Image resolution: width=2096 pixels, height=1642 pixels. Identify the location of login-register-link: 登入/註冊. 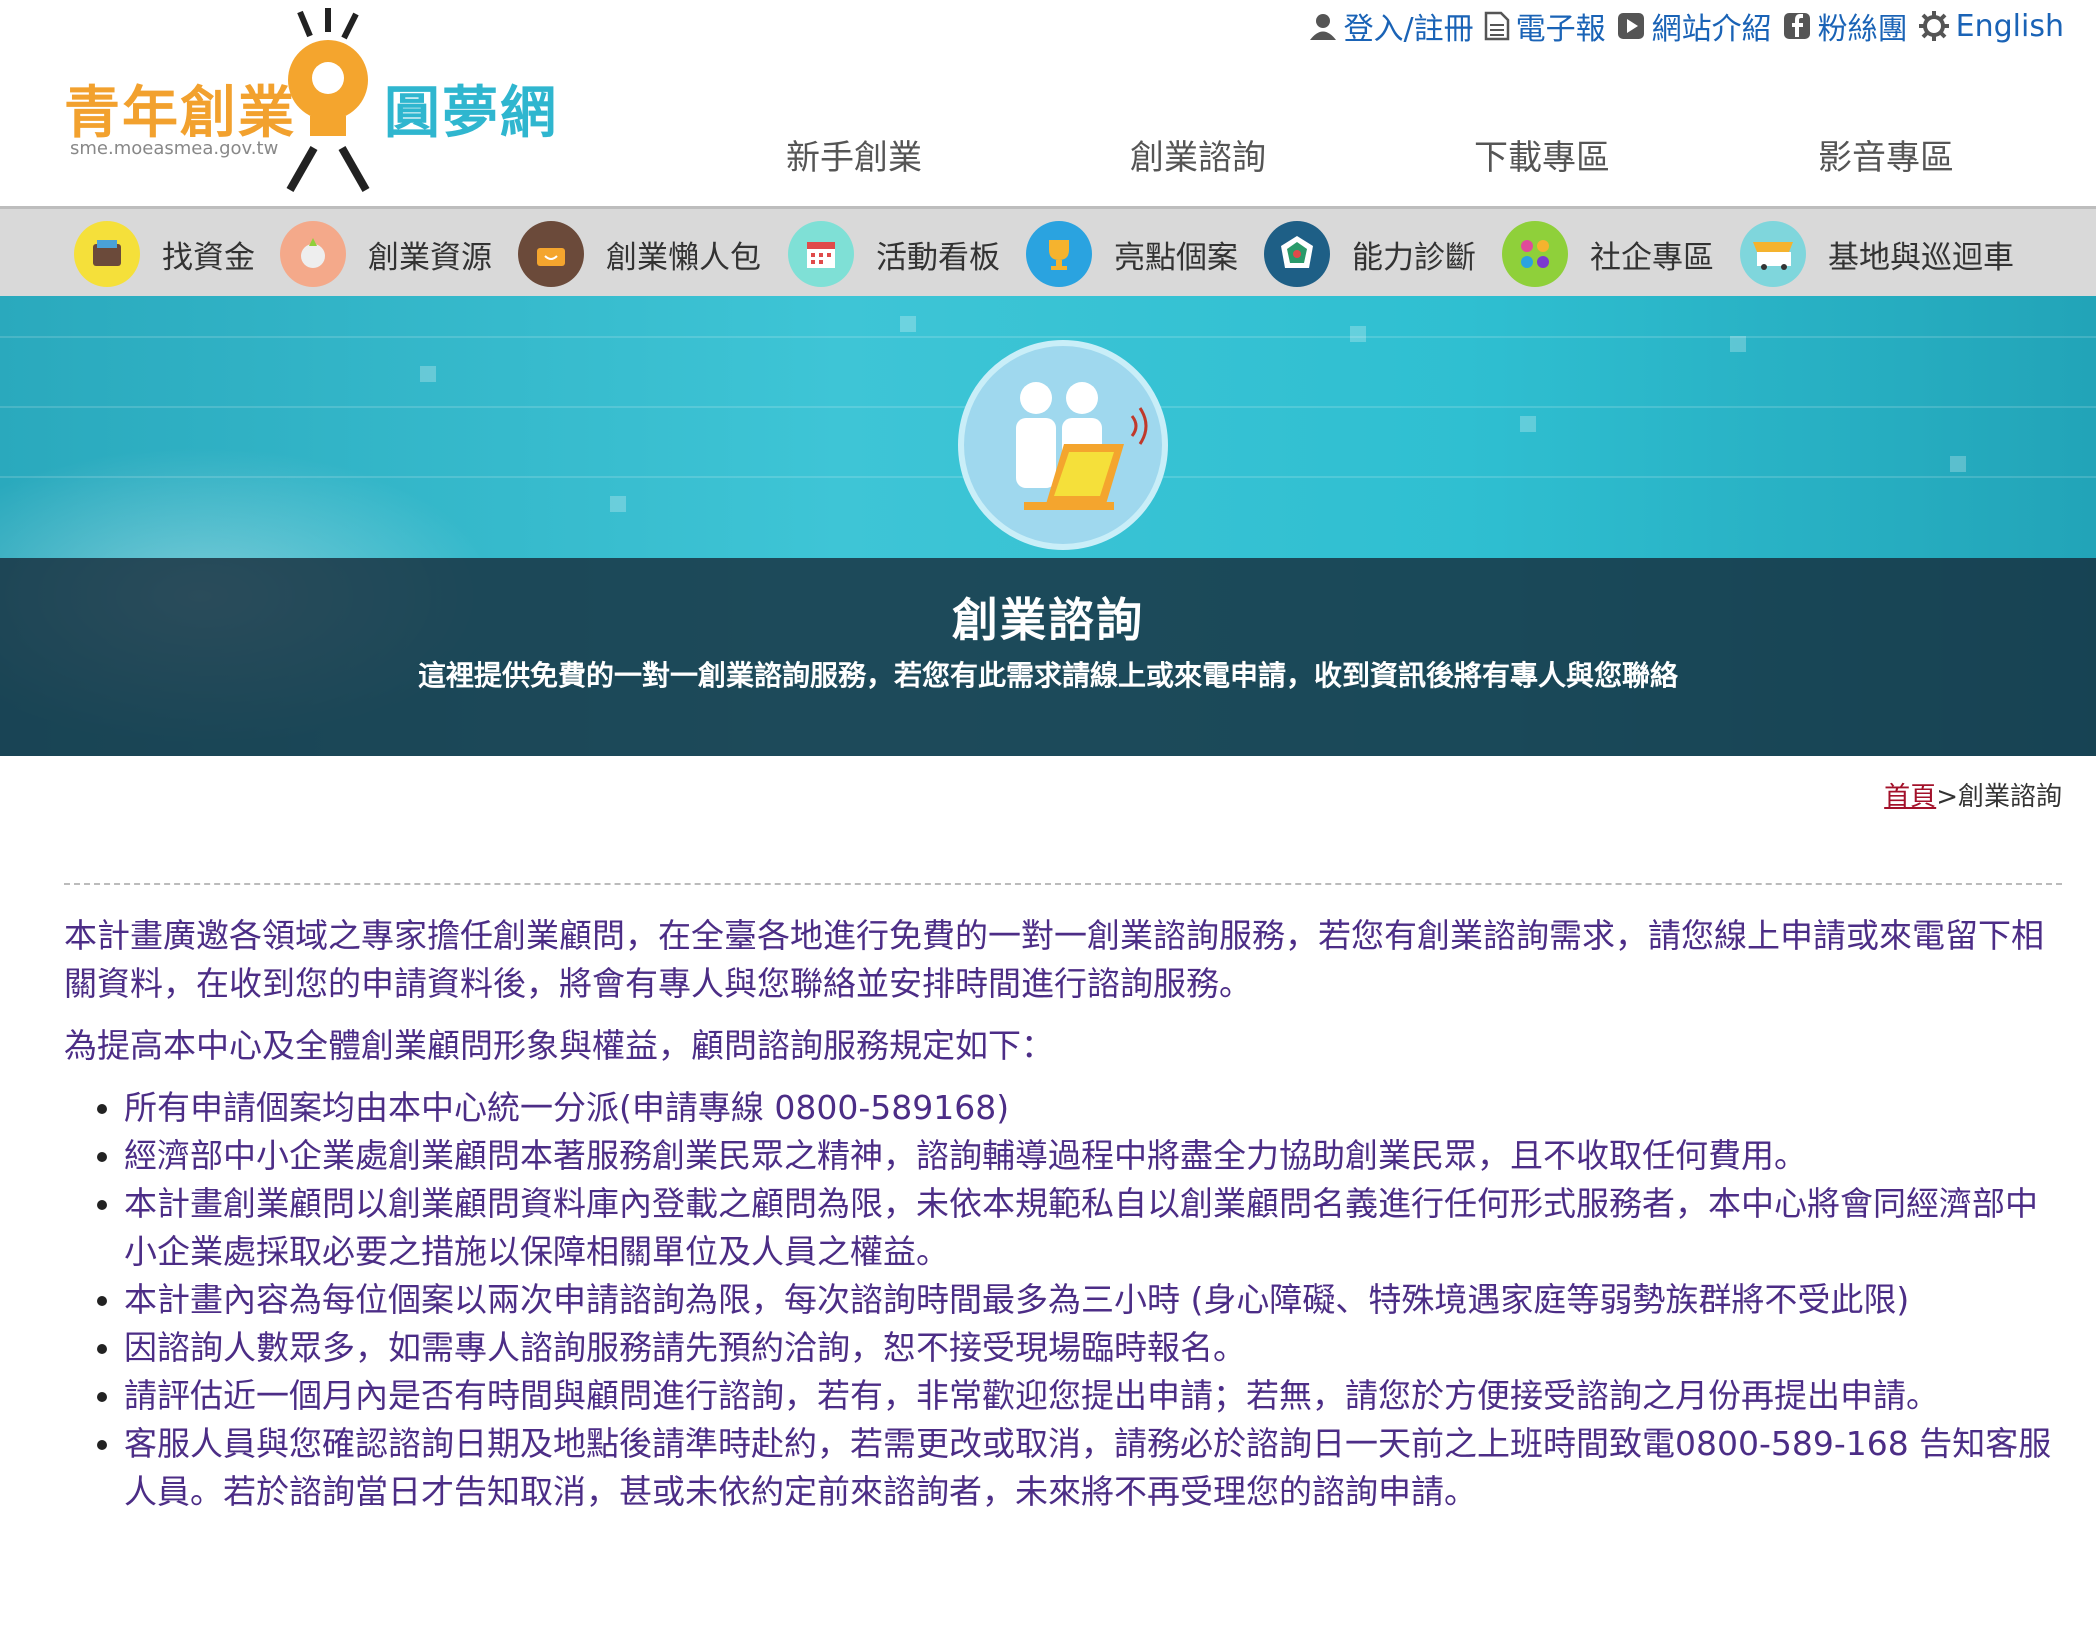
(1391, 26).